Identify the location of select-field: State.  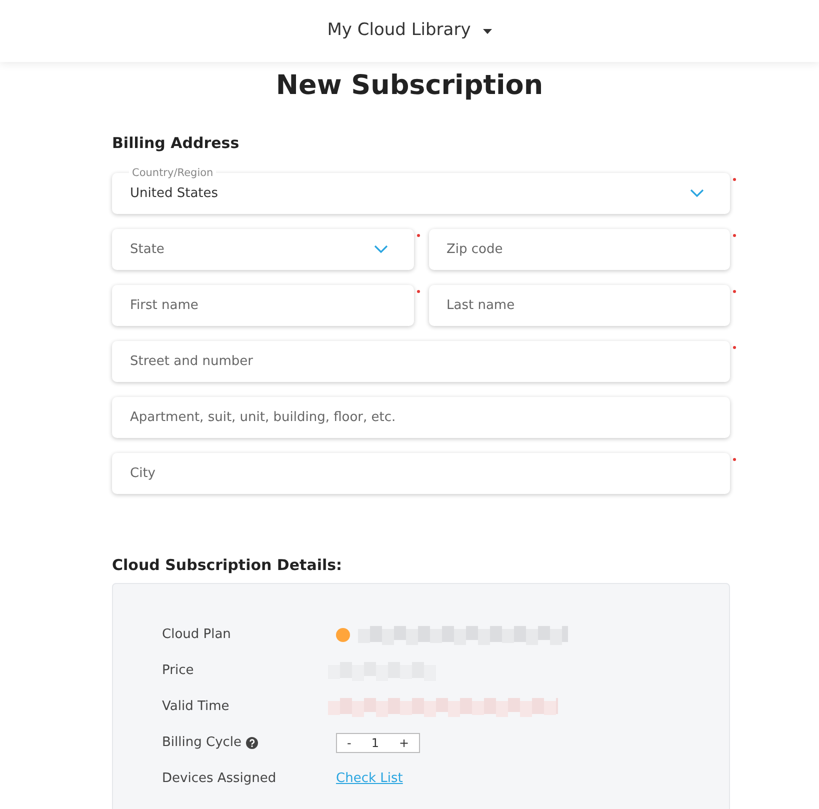
(263, 249).